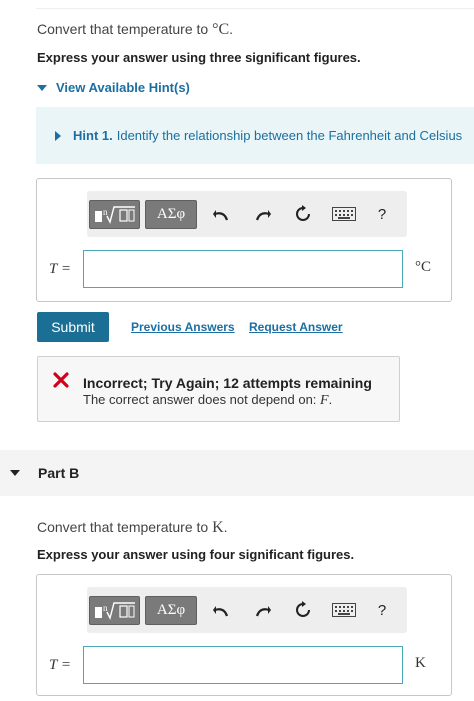  I want to click on part-b-prompt-end: ., so click(225, 527).